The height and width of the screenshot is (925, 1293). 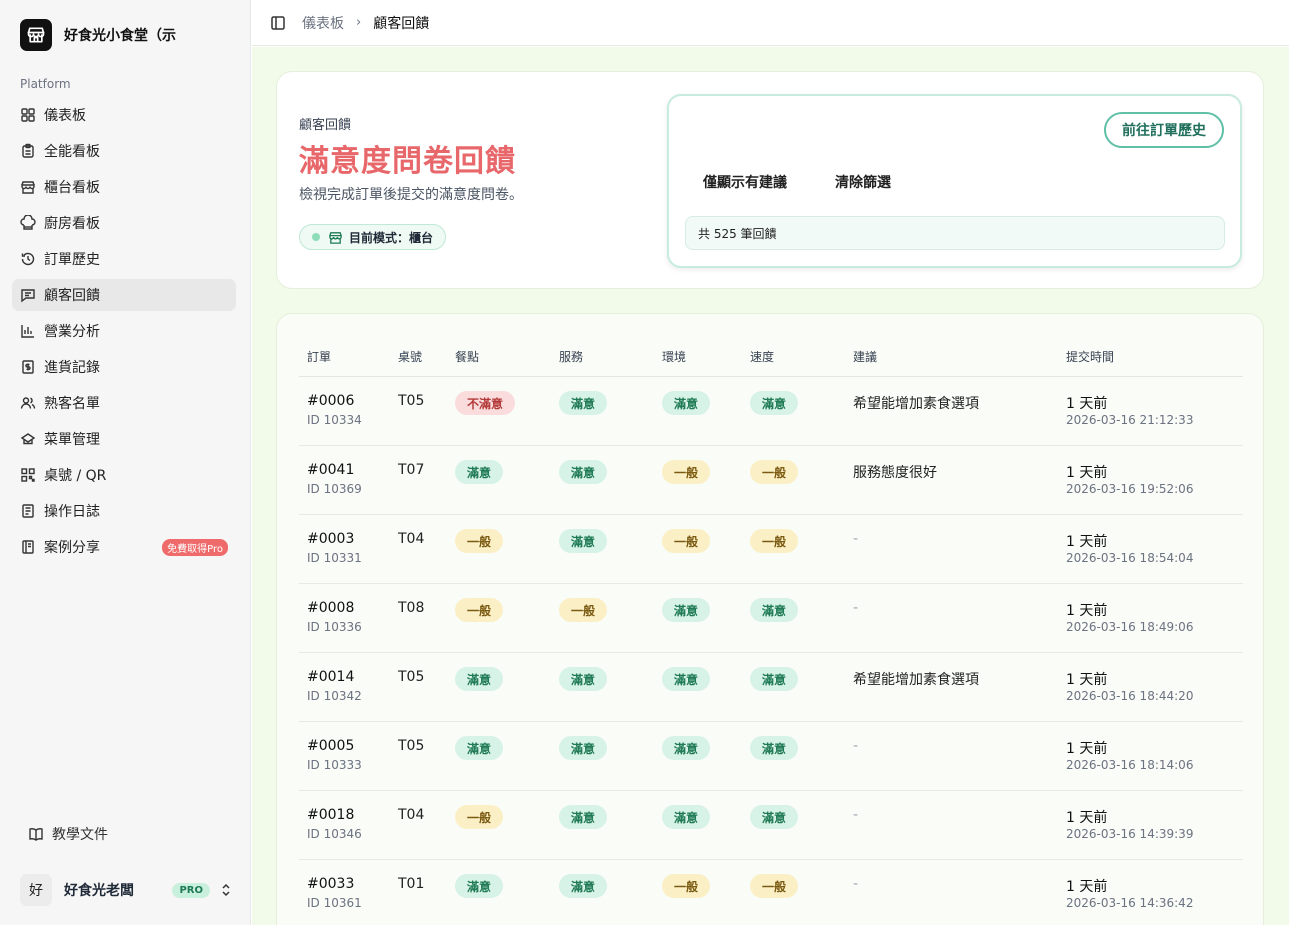 I want to click on nav-group-label: Platform, so click(x=45, y=84).